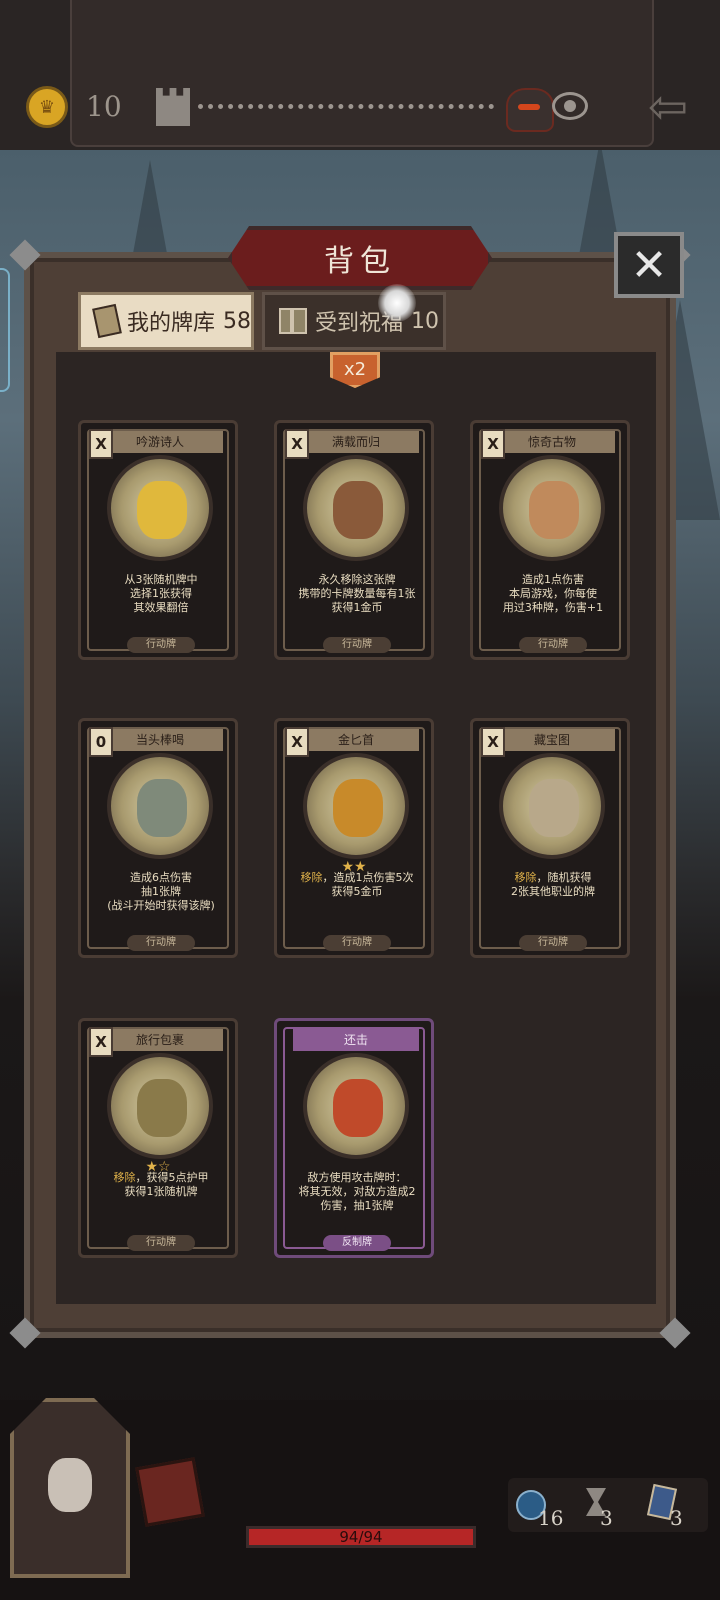 The height and width of the screenshot is (1600, 720). What do you see at coordinates (553, 885) in the screenshot?
I see `card-description: 移除，随机获得 2张其他职业的牌` at bounding box center [553, 885].